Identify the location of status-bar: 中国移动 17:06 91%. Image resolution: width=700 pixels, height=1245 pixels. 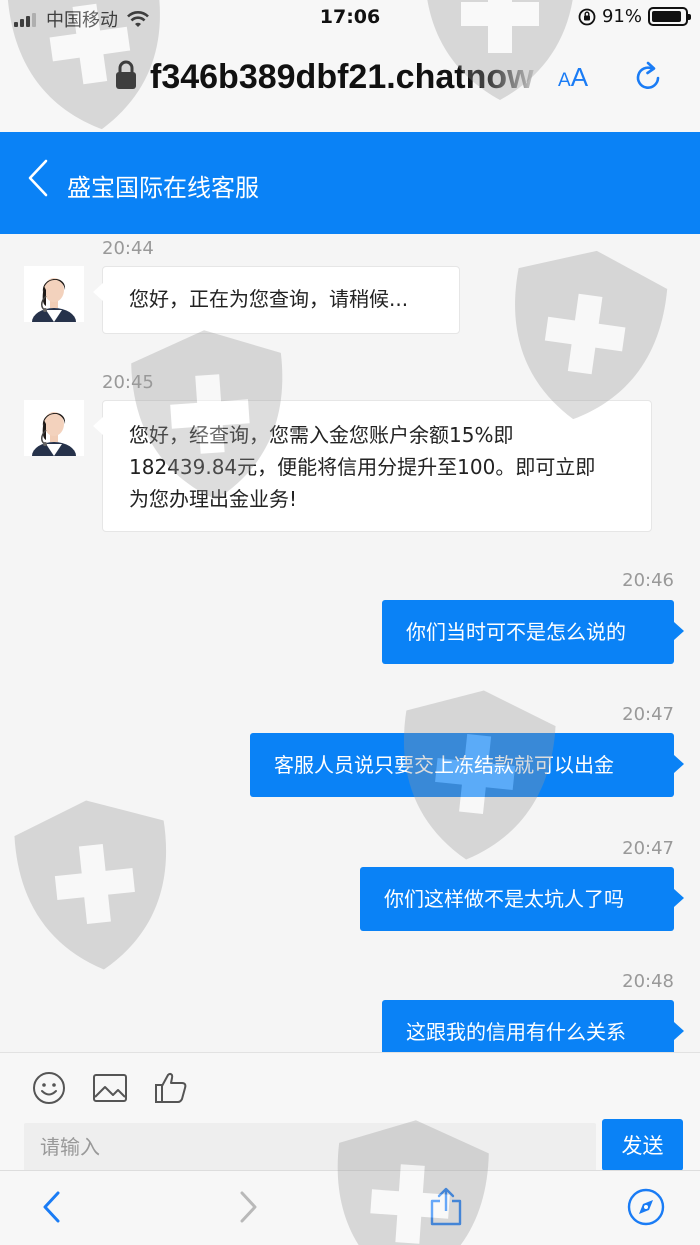
(350, 18).